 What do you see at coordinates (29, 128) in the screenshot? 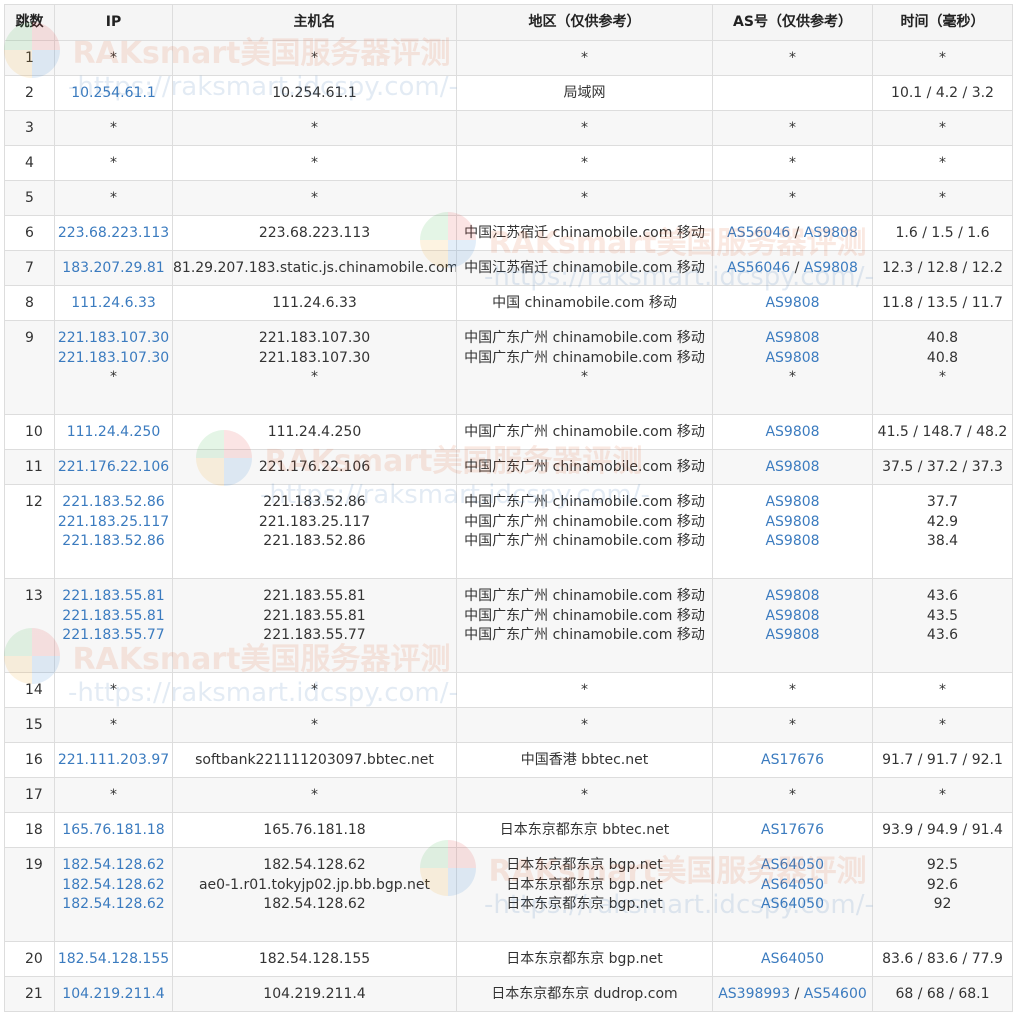
I see `hop-number: 3` at bounding box center [29, 128].